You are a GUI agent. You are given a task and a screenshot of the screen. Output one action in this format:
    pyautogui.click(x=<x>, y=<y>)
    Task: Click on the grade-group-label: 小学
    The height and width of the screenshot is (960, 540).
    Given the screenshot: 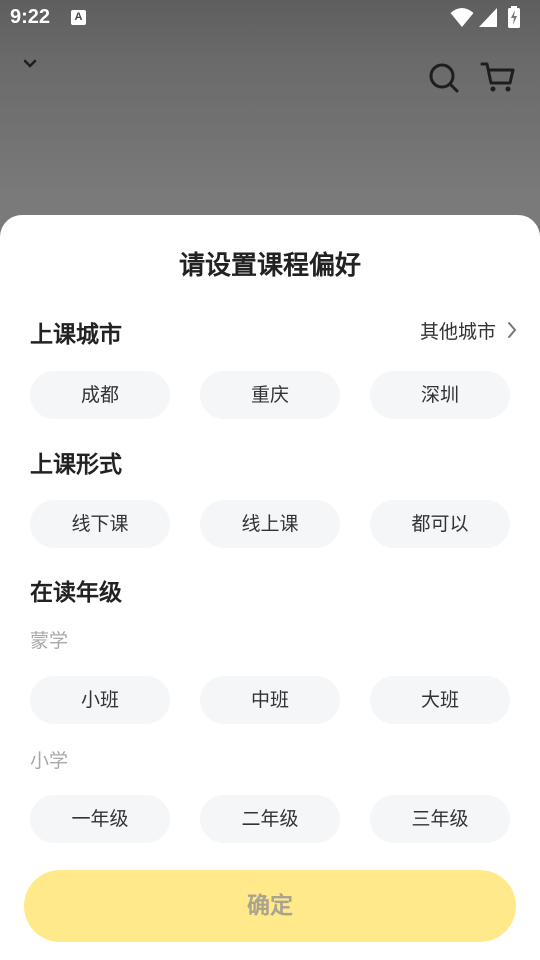 What is the action you would take?
    pyautogui.click(x=49, y=761)
    